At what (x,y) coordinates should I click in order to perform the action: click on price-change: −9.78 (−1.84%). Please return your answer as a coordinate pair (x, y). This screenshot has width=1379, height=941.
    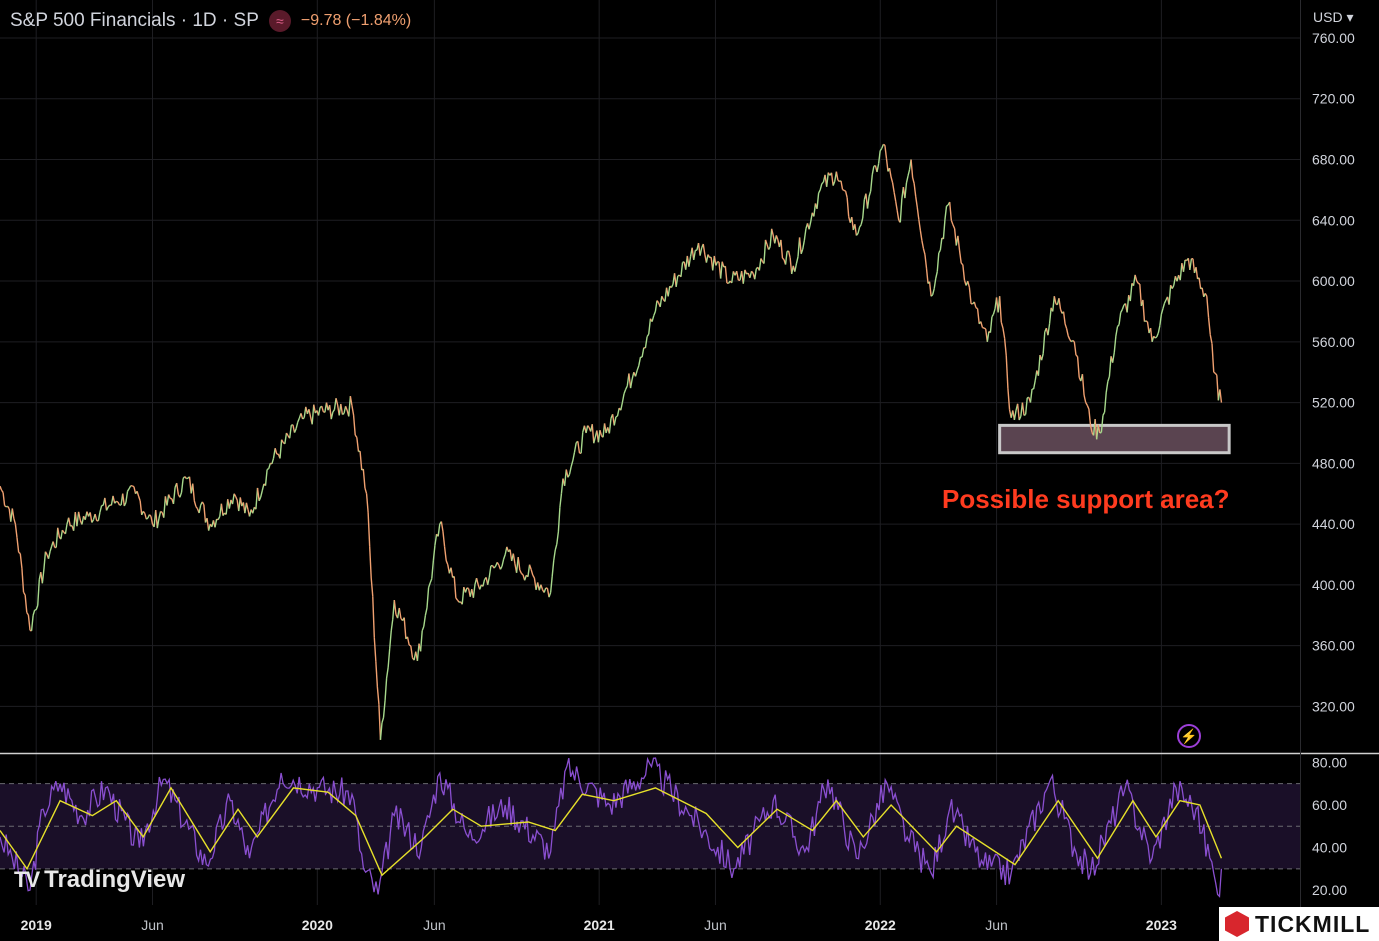
    Looking at the image, I should click on (356, 20).